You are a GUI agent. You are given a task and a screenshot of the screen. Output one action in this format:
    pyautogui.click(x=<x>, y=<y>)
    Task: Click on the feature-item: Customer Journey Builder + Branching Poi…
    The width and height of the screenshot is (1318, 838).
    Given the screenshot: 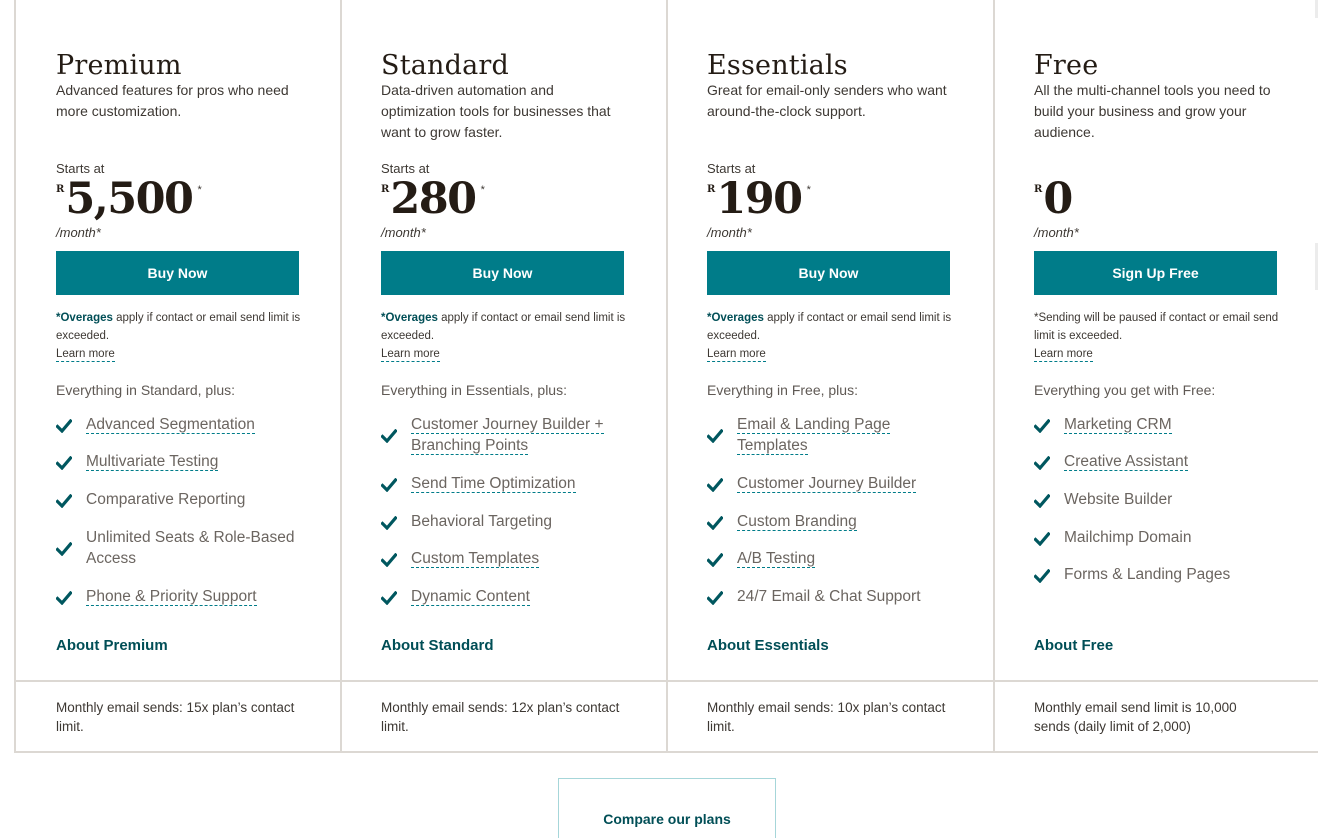 What is the action you would take?
    pyautogui.click(x=500, y=435)
    